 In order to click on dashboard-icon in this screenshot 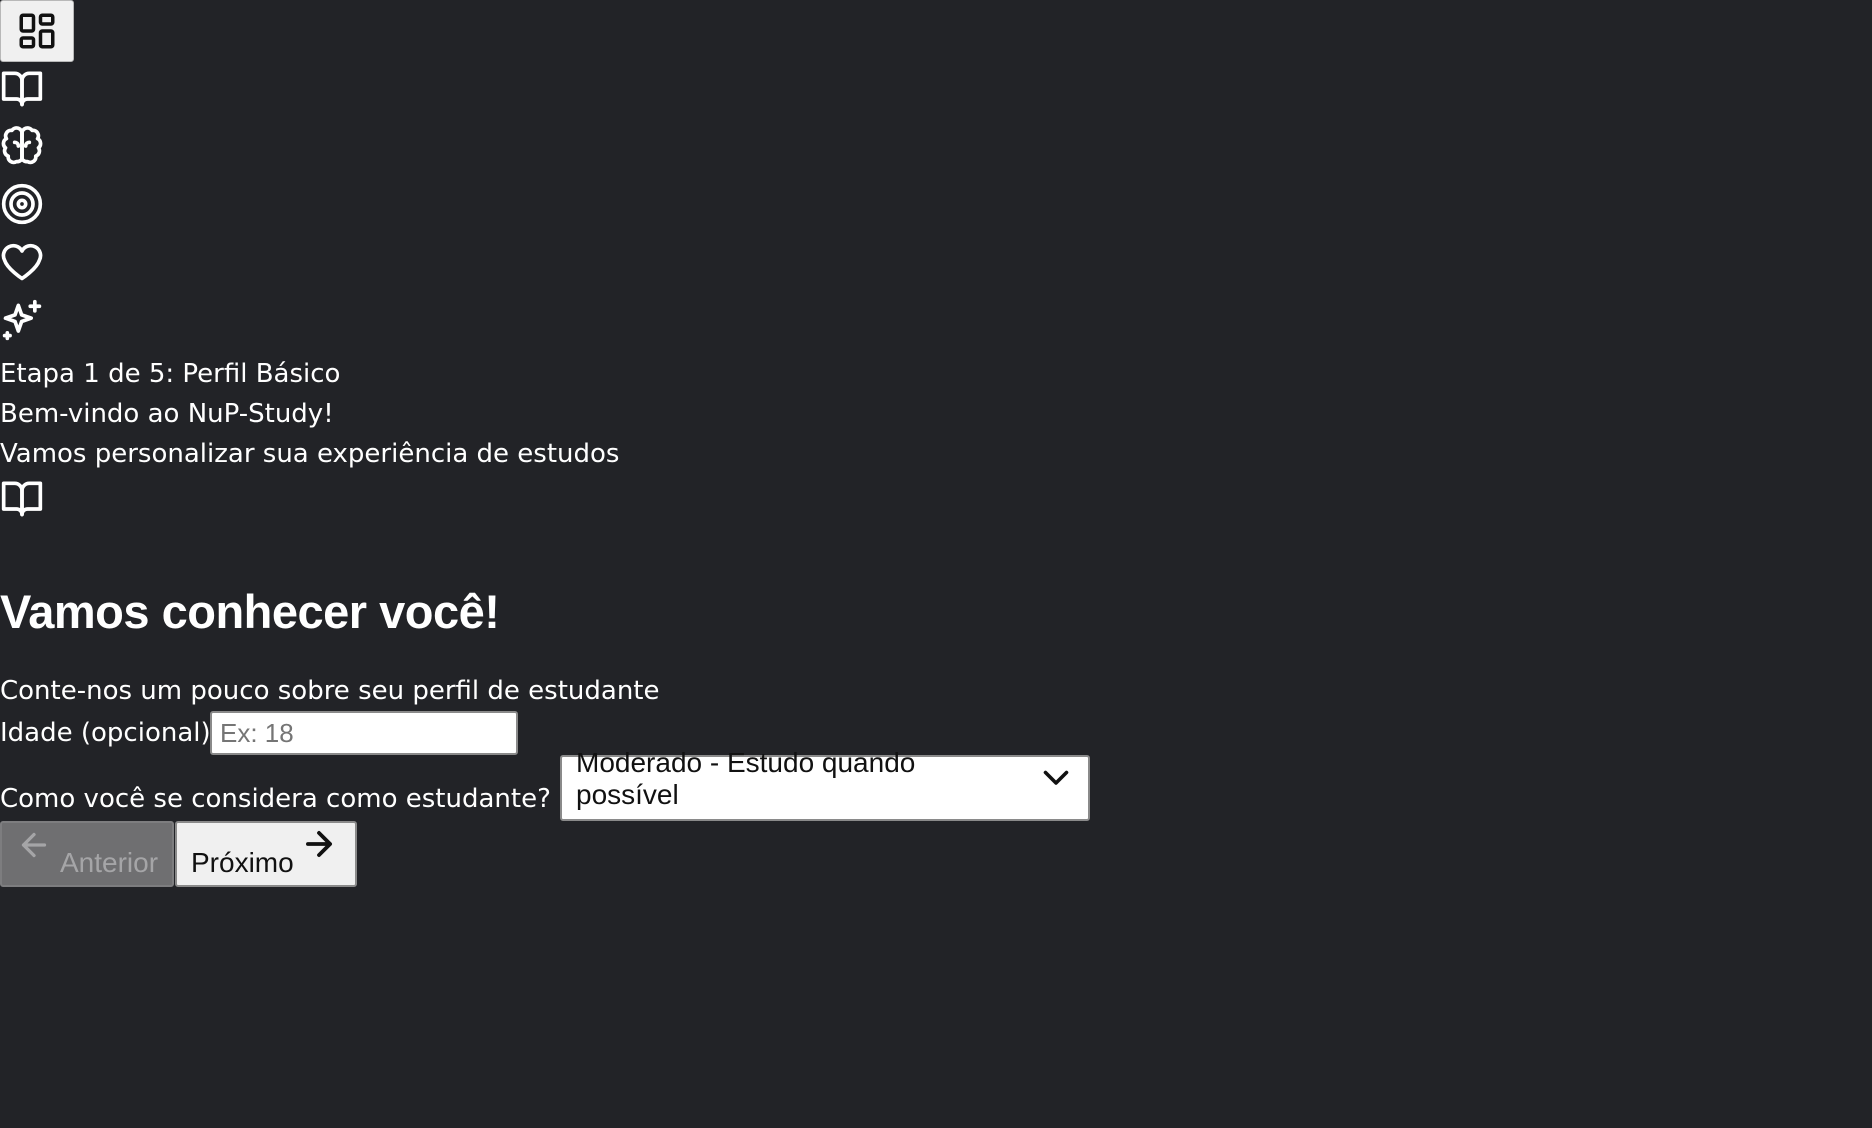, I will do `click(37, 31)`.